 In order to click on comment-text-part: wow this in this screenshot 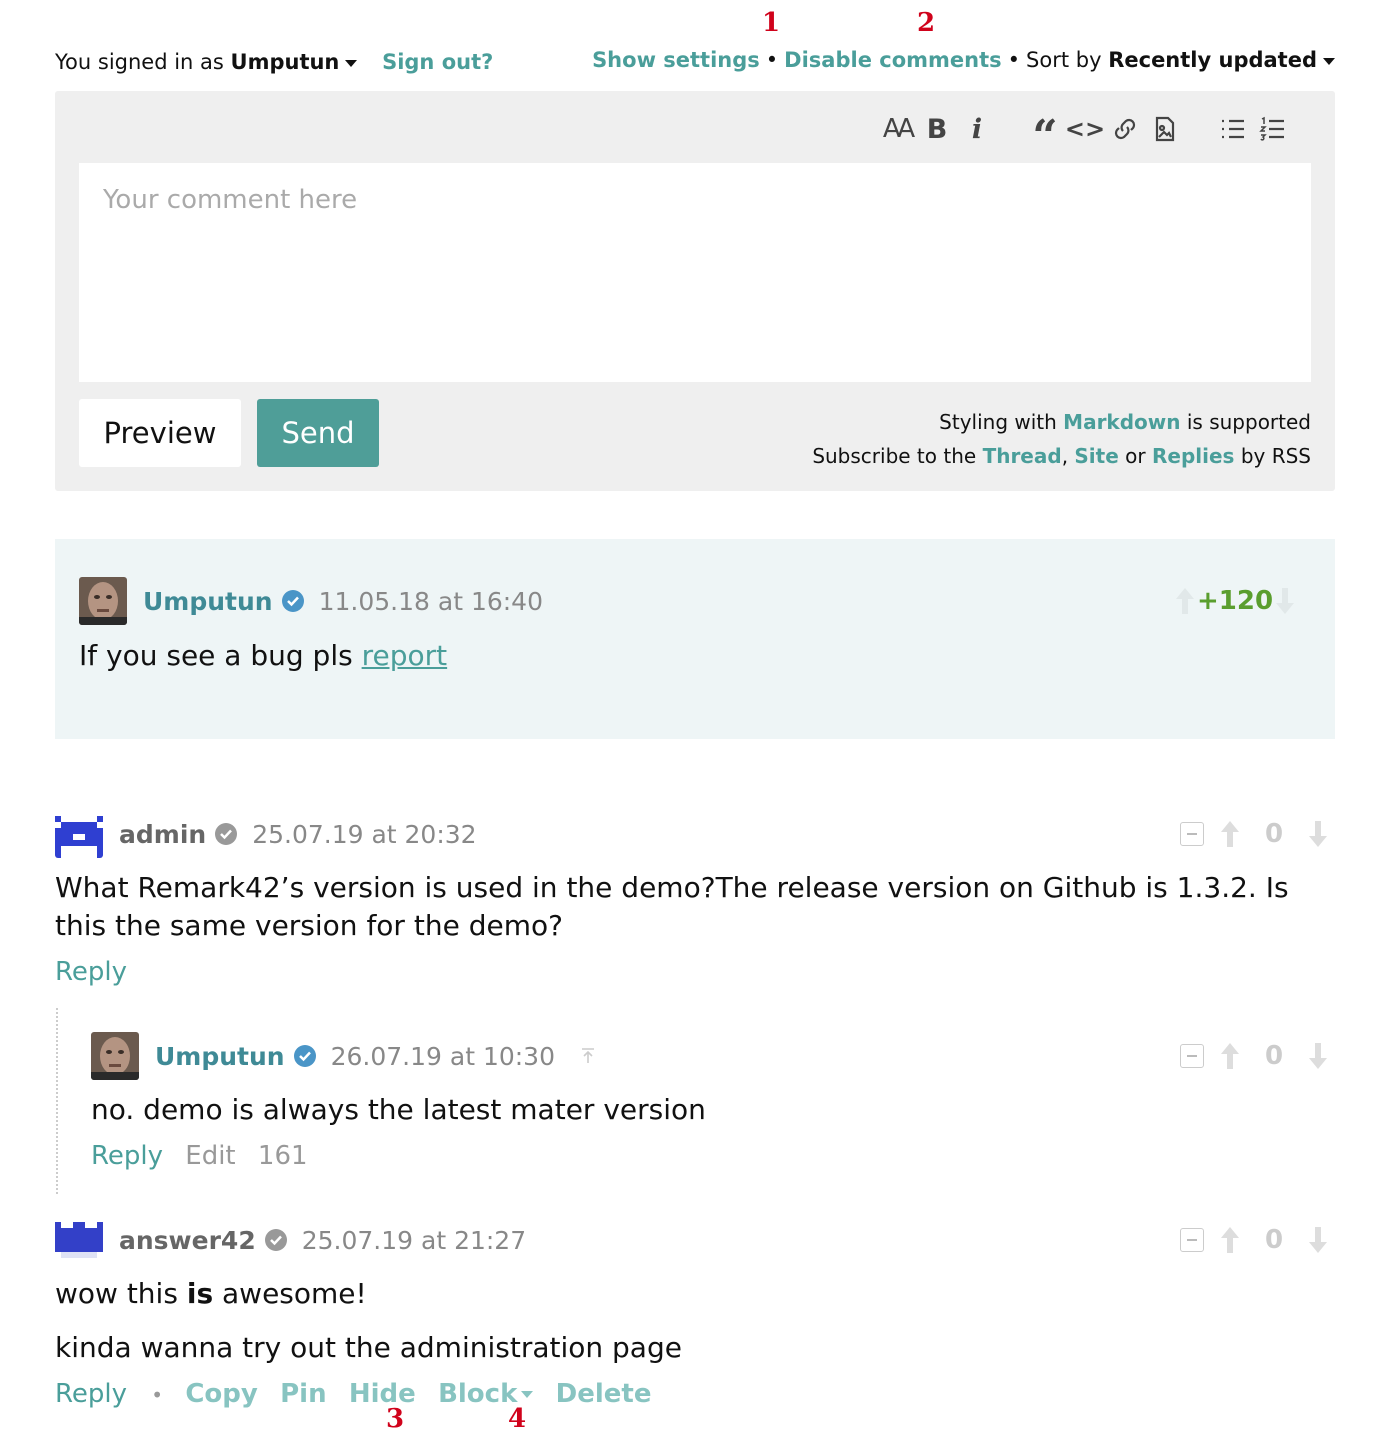, I will do `click(116, 1293)`.